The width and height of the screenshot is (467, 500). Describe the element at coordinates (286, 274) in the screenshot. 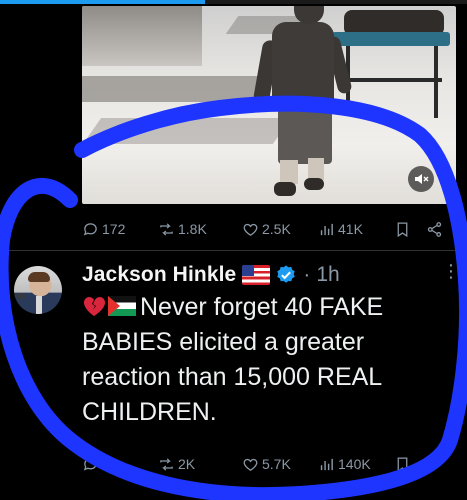

I see `verified-badge-icon` at that location.